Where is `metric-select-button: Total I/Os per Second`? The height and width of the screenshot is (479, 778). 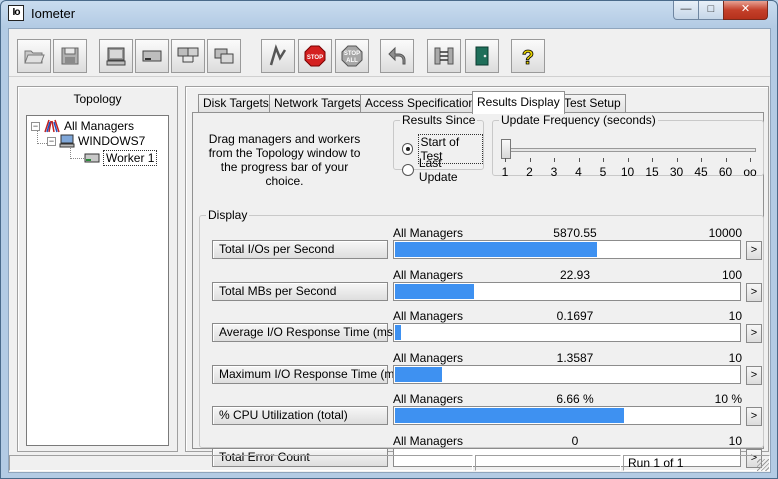
metric-select-button: Total I/Os per Second is located at coordinates (300, 249).